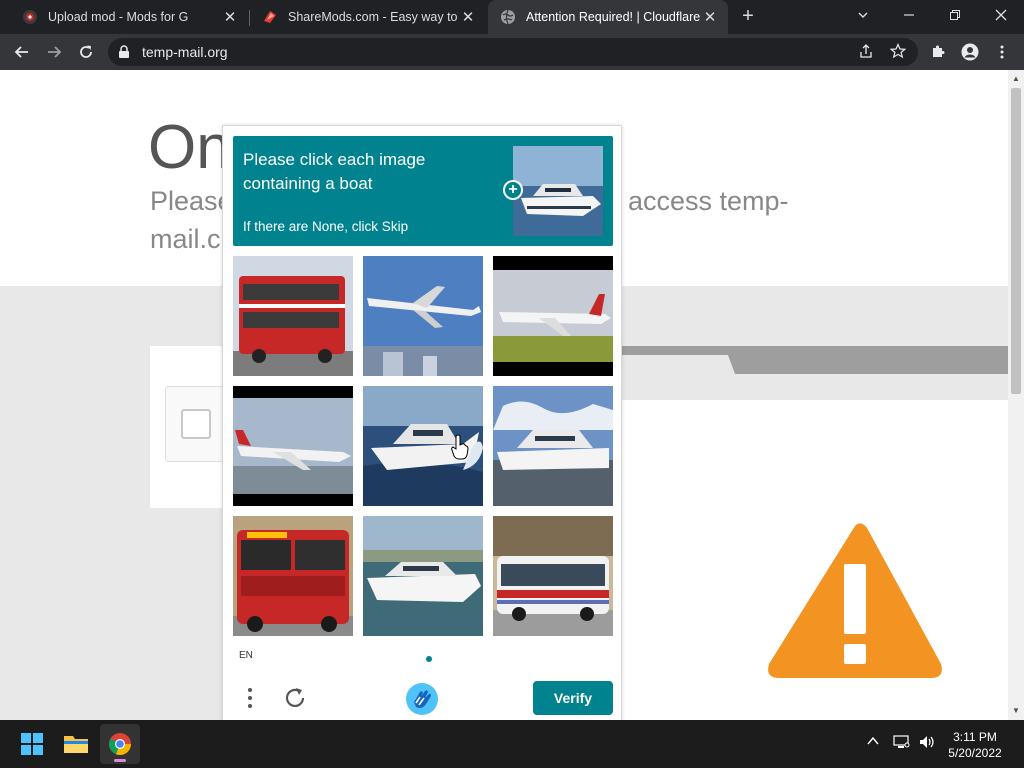 The height and width of the screenshot is (768, 1024). I want to click on sharemods-icon, so click(270, 17).